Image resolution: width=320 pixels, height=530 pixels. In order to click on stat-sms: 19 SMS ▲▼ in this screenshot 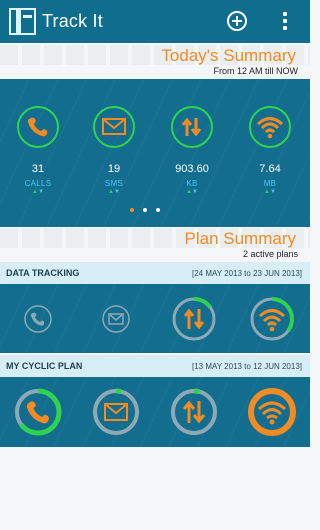, I will do `click(114, 150)`.